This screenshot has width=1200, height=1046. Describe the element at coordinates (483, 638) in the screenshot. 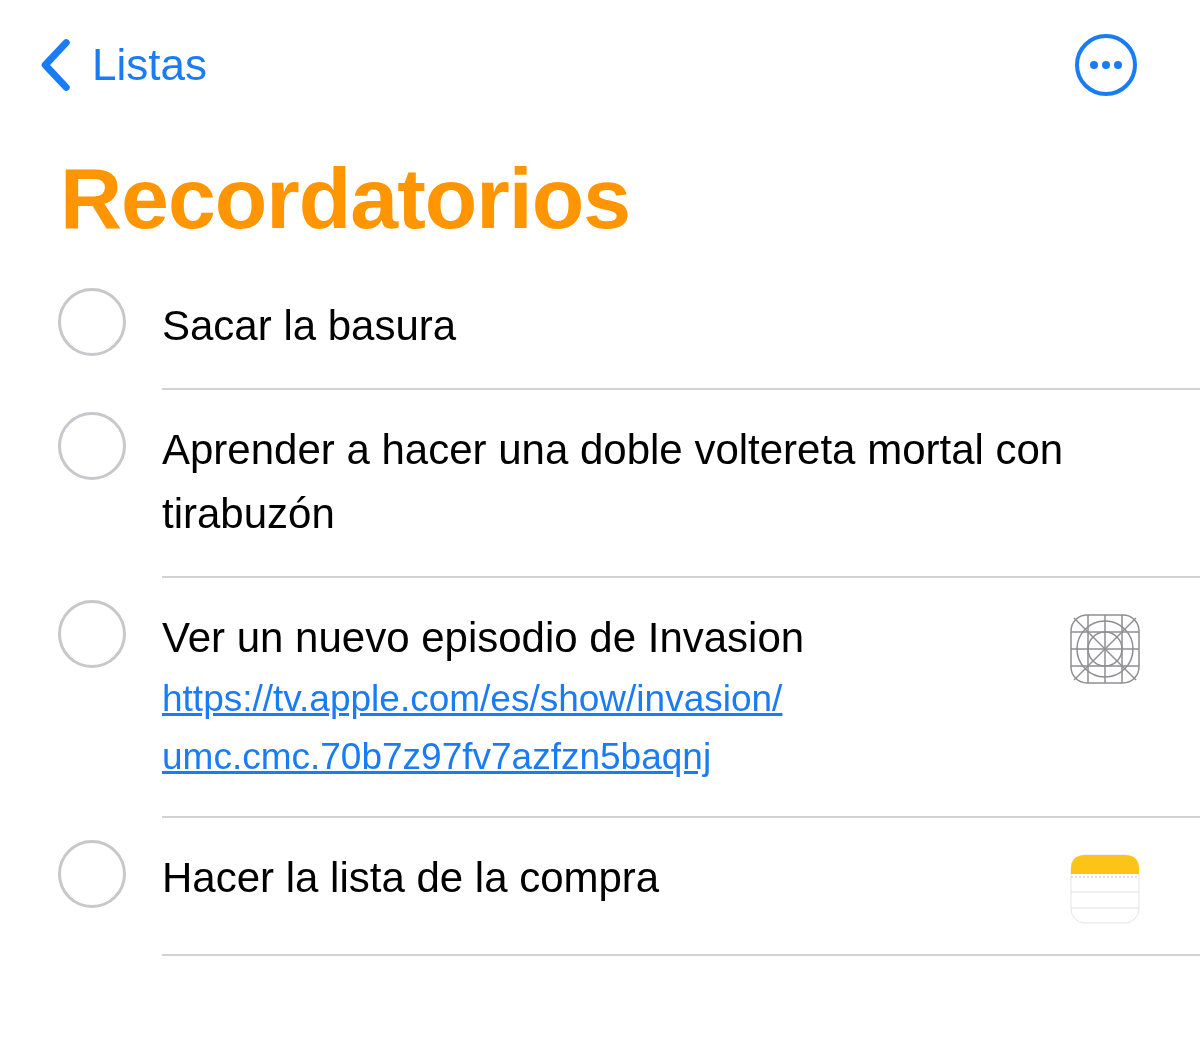

I see `reminder-text: Ver un nuevo episodio de Invasion` at that location.